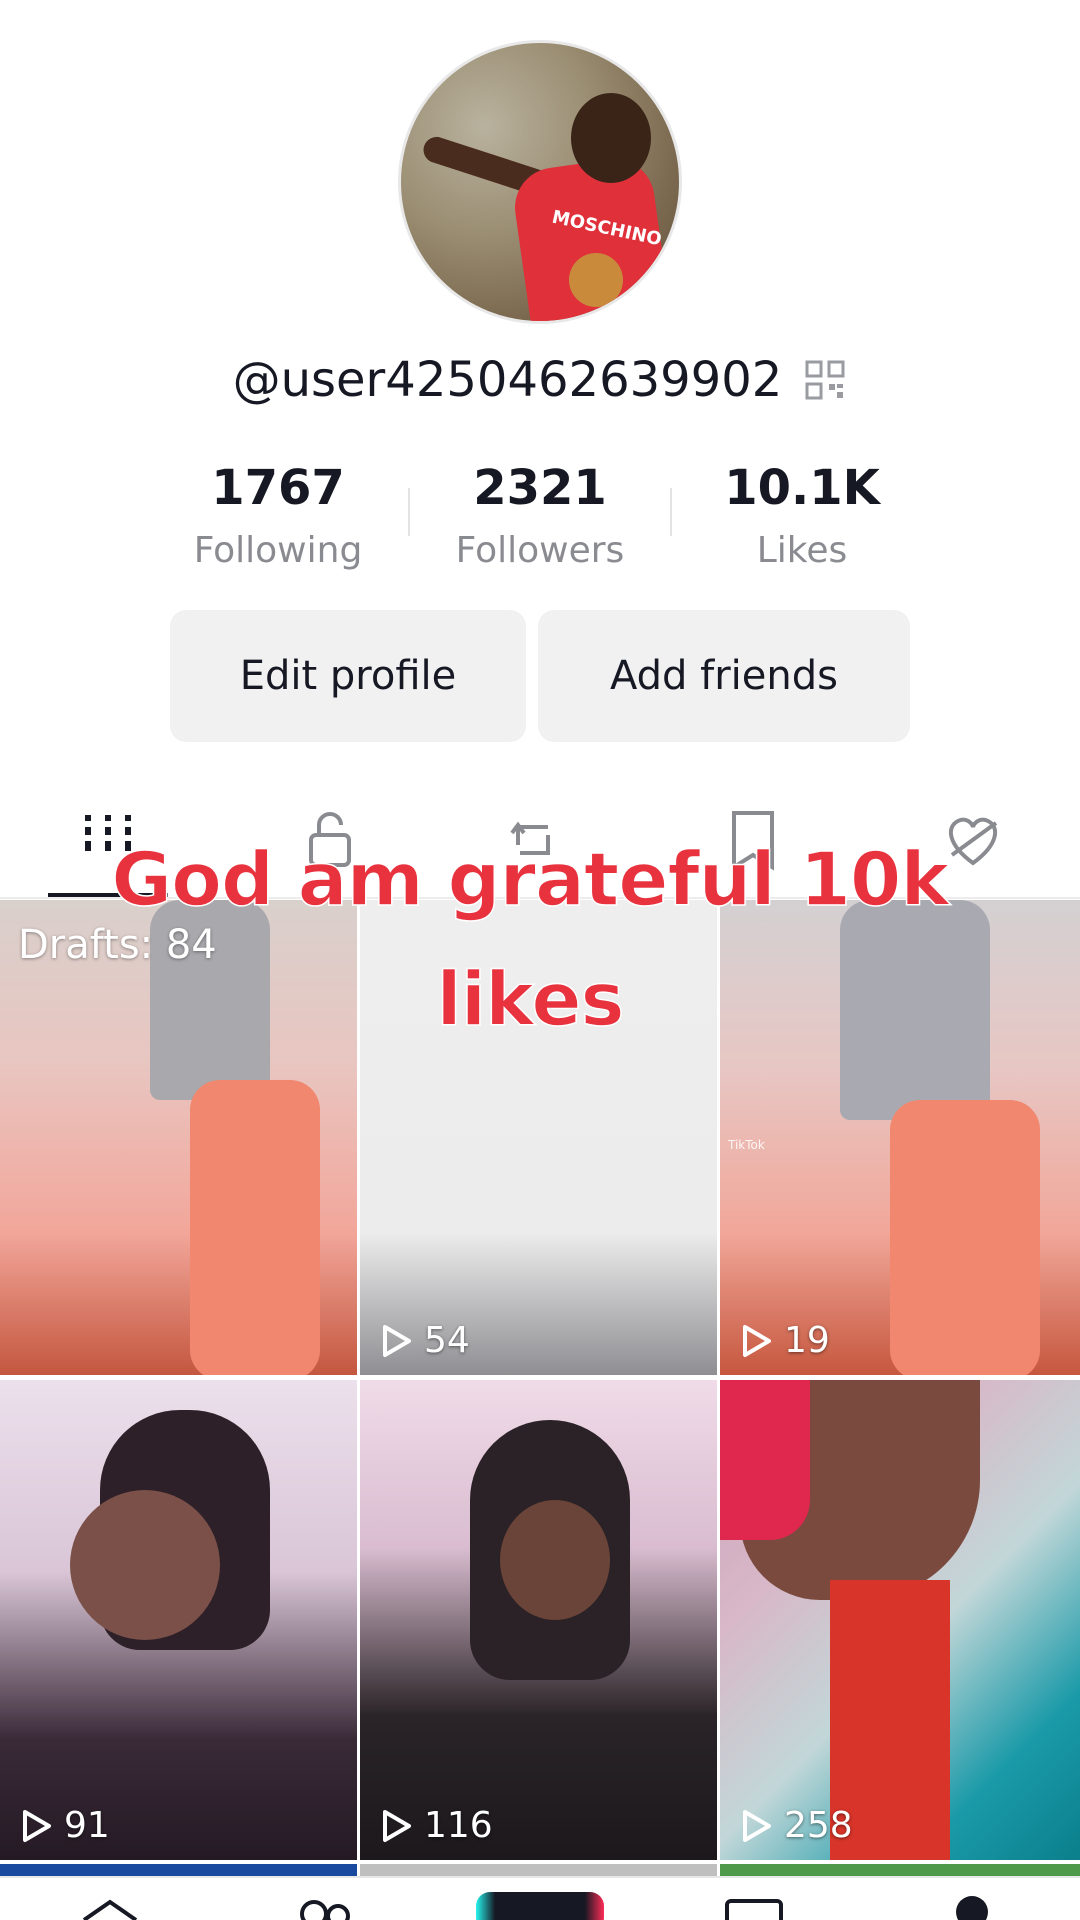  I want to click on likes-count: 10.1K, so click(802, 488).